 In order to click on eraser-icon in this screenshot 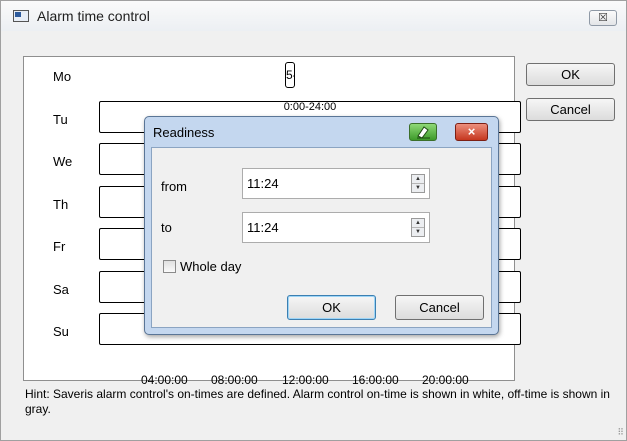, I will do `click(423, 132)`.